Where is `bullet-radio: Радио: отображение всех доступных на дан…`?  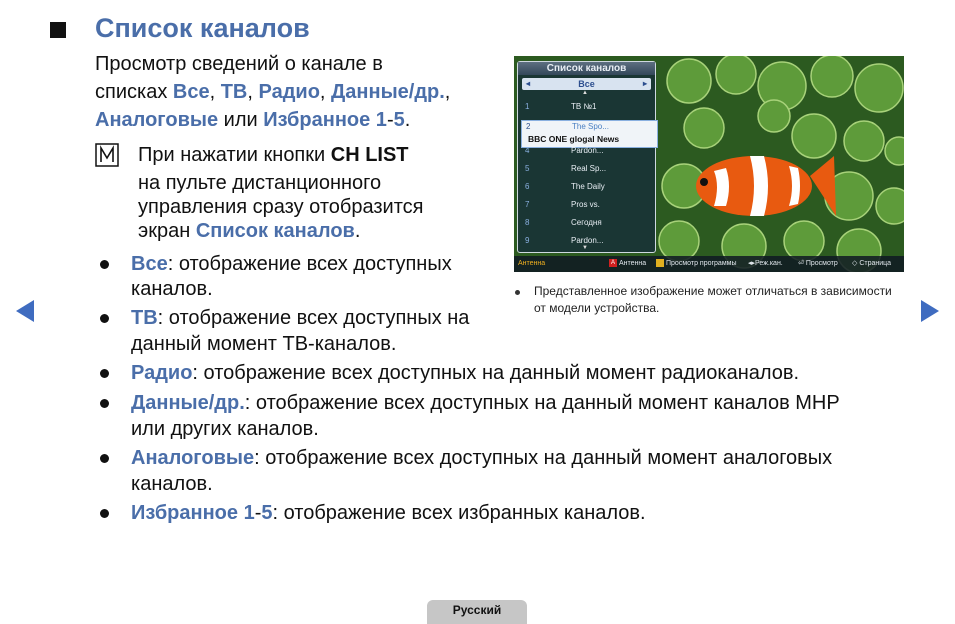
bullet-radio: Радио: отображение всех доступных на дан… is located at coordinates (465, 373).